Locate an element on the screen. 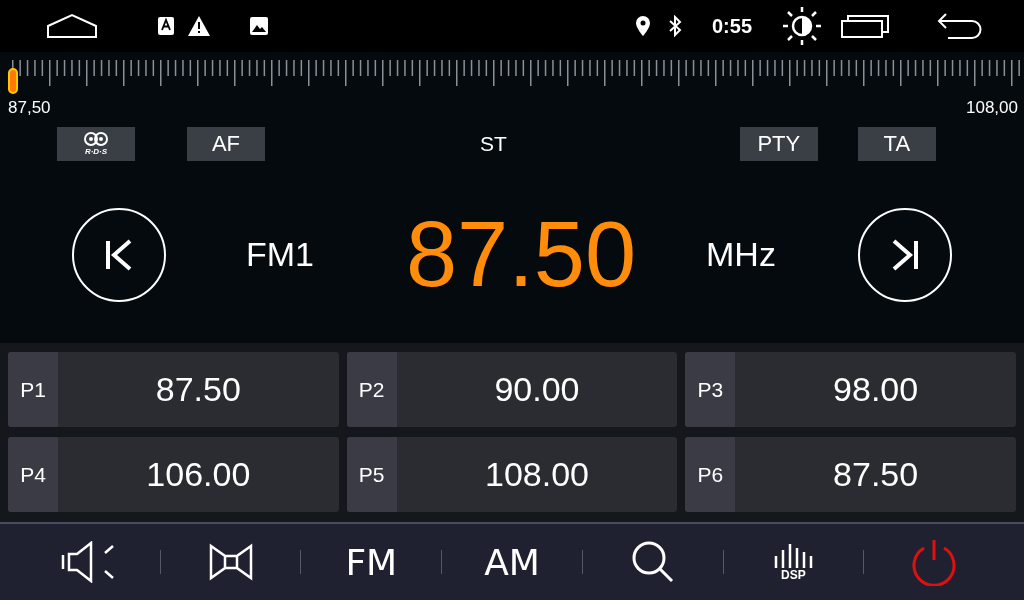  preset-button: P4 106.00 is located at coordinates (173, 474).